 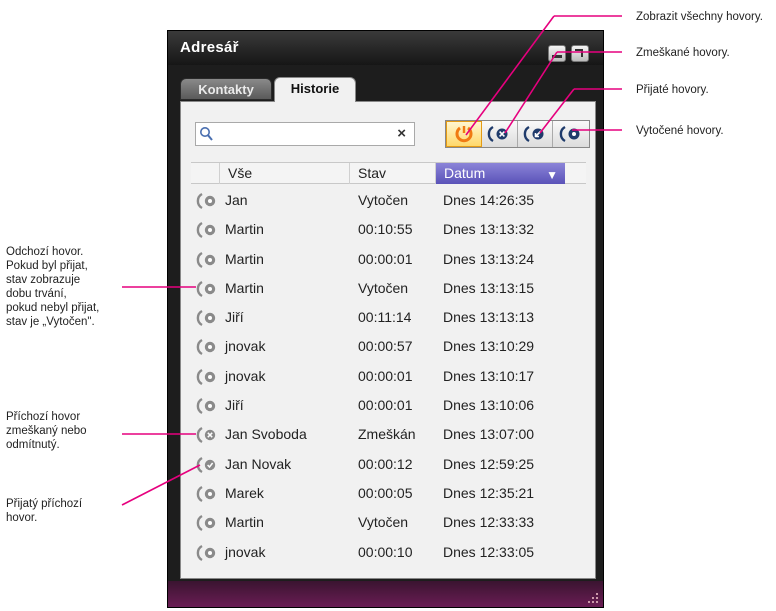 I want to click on callout-line: Příchozí hovor, so click(x=43, y=417).